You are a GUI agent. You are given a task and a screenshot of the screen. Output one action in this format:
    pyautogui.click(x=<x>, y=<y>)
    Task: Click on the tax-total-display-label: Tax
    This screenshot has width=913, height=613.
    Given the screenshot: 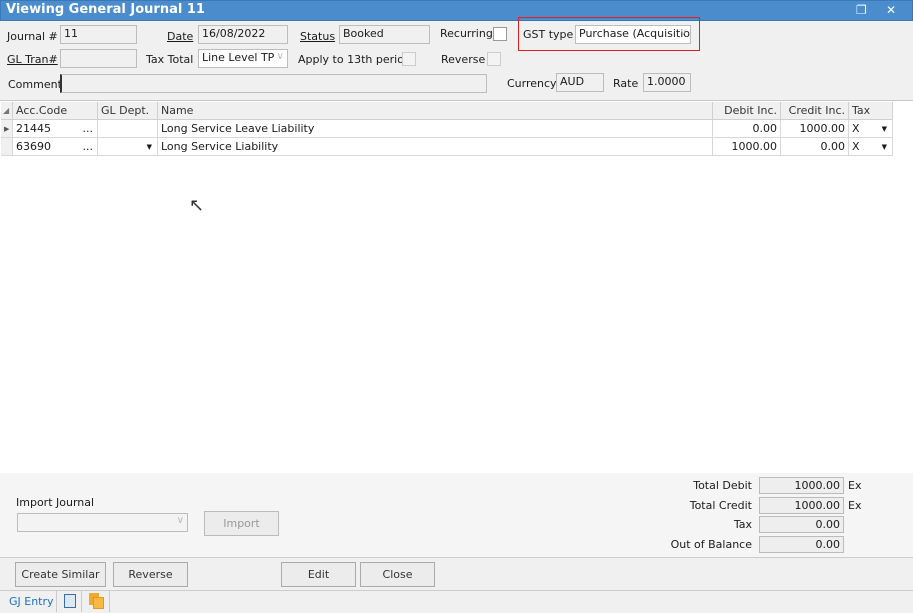 What is the action you would take?
    pyautogui.click(x=742, y=524)
    